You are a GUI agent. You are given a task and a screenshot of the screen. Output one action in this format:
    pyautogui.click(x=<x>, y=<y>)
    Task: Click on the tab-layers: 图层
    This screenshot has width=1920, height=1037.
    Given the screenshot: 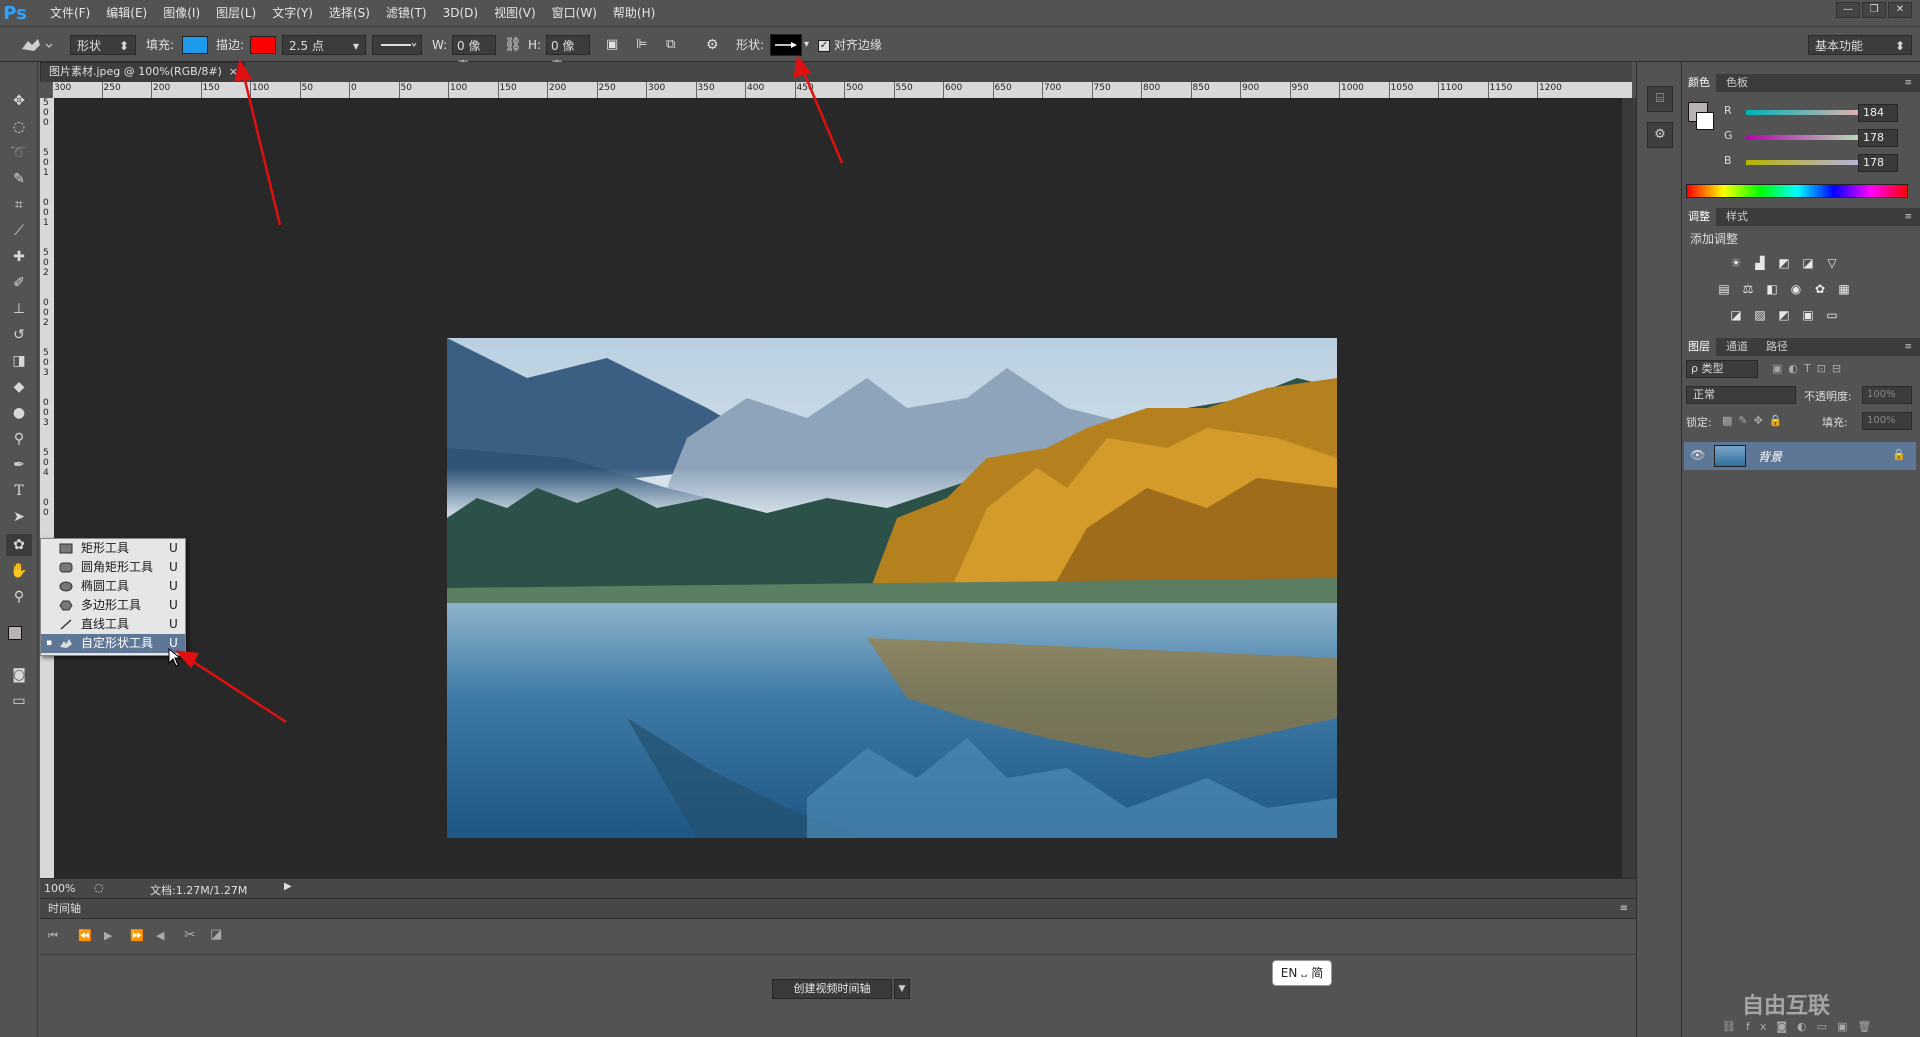 What is the action you would take?
    pyautogui.click(x=1699, y=347)
    